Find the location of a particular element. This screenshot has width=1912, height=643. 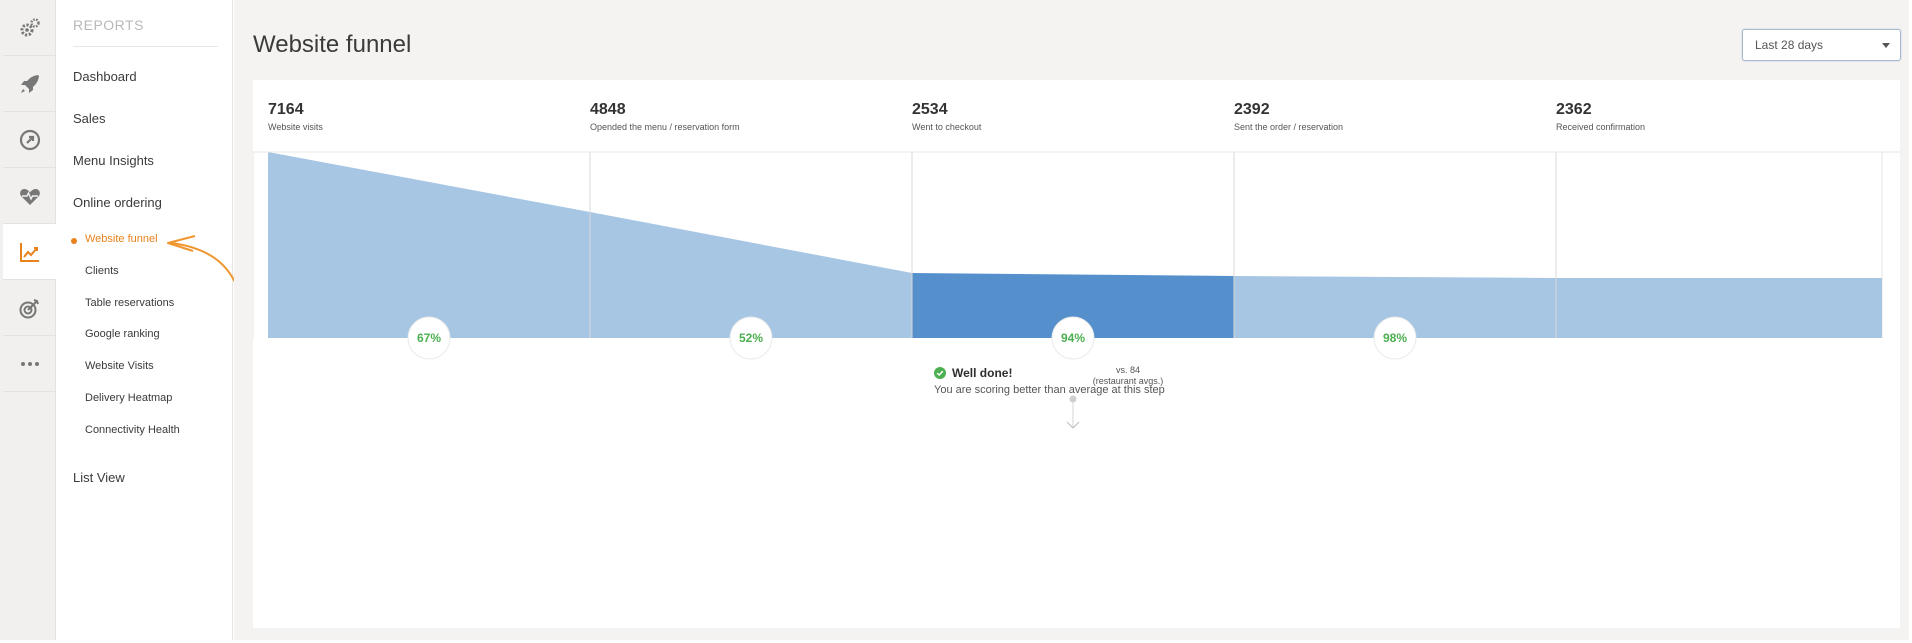

rail-reports is located at coordinates (29, 252).